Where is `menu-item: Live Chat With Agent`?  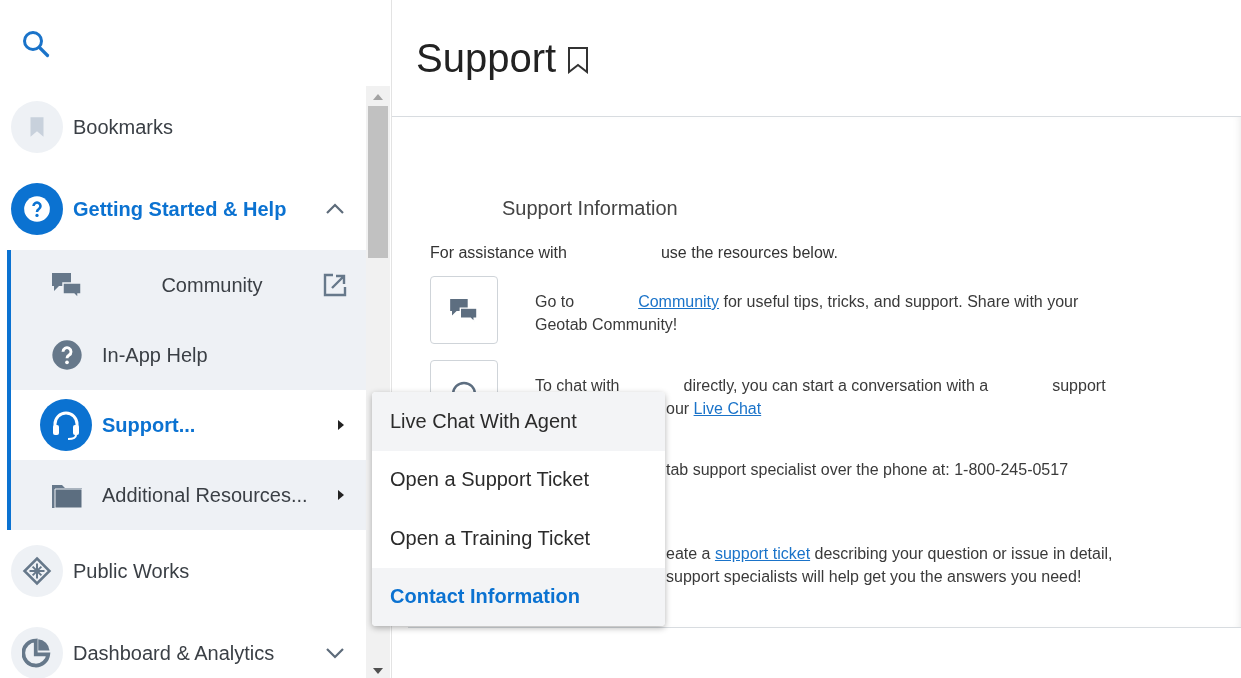
menu-item: Live Chat With Agent is located at coordinates (518, 421).